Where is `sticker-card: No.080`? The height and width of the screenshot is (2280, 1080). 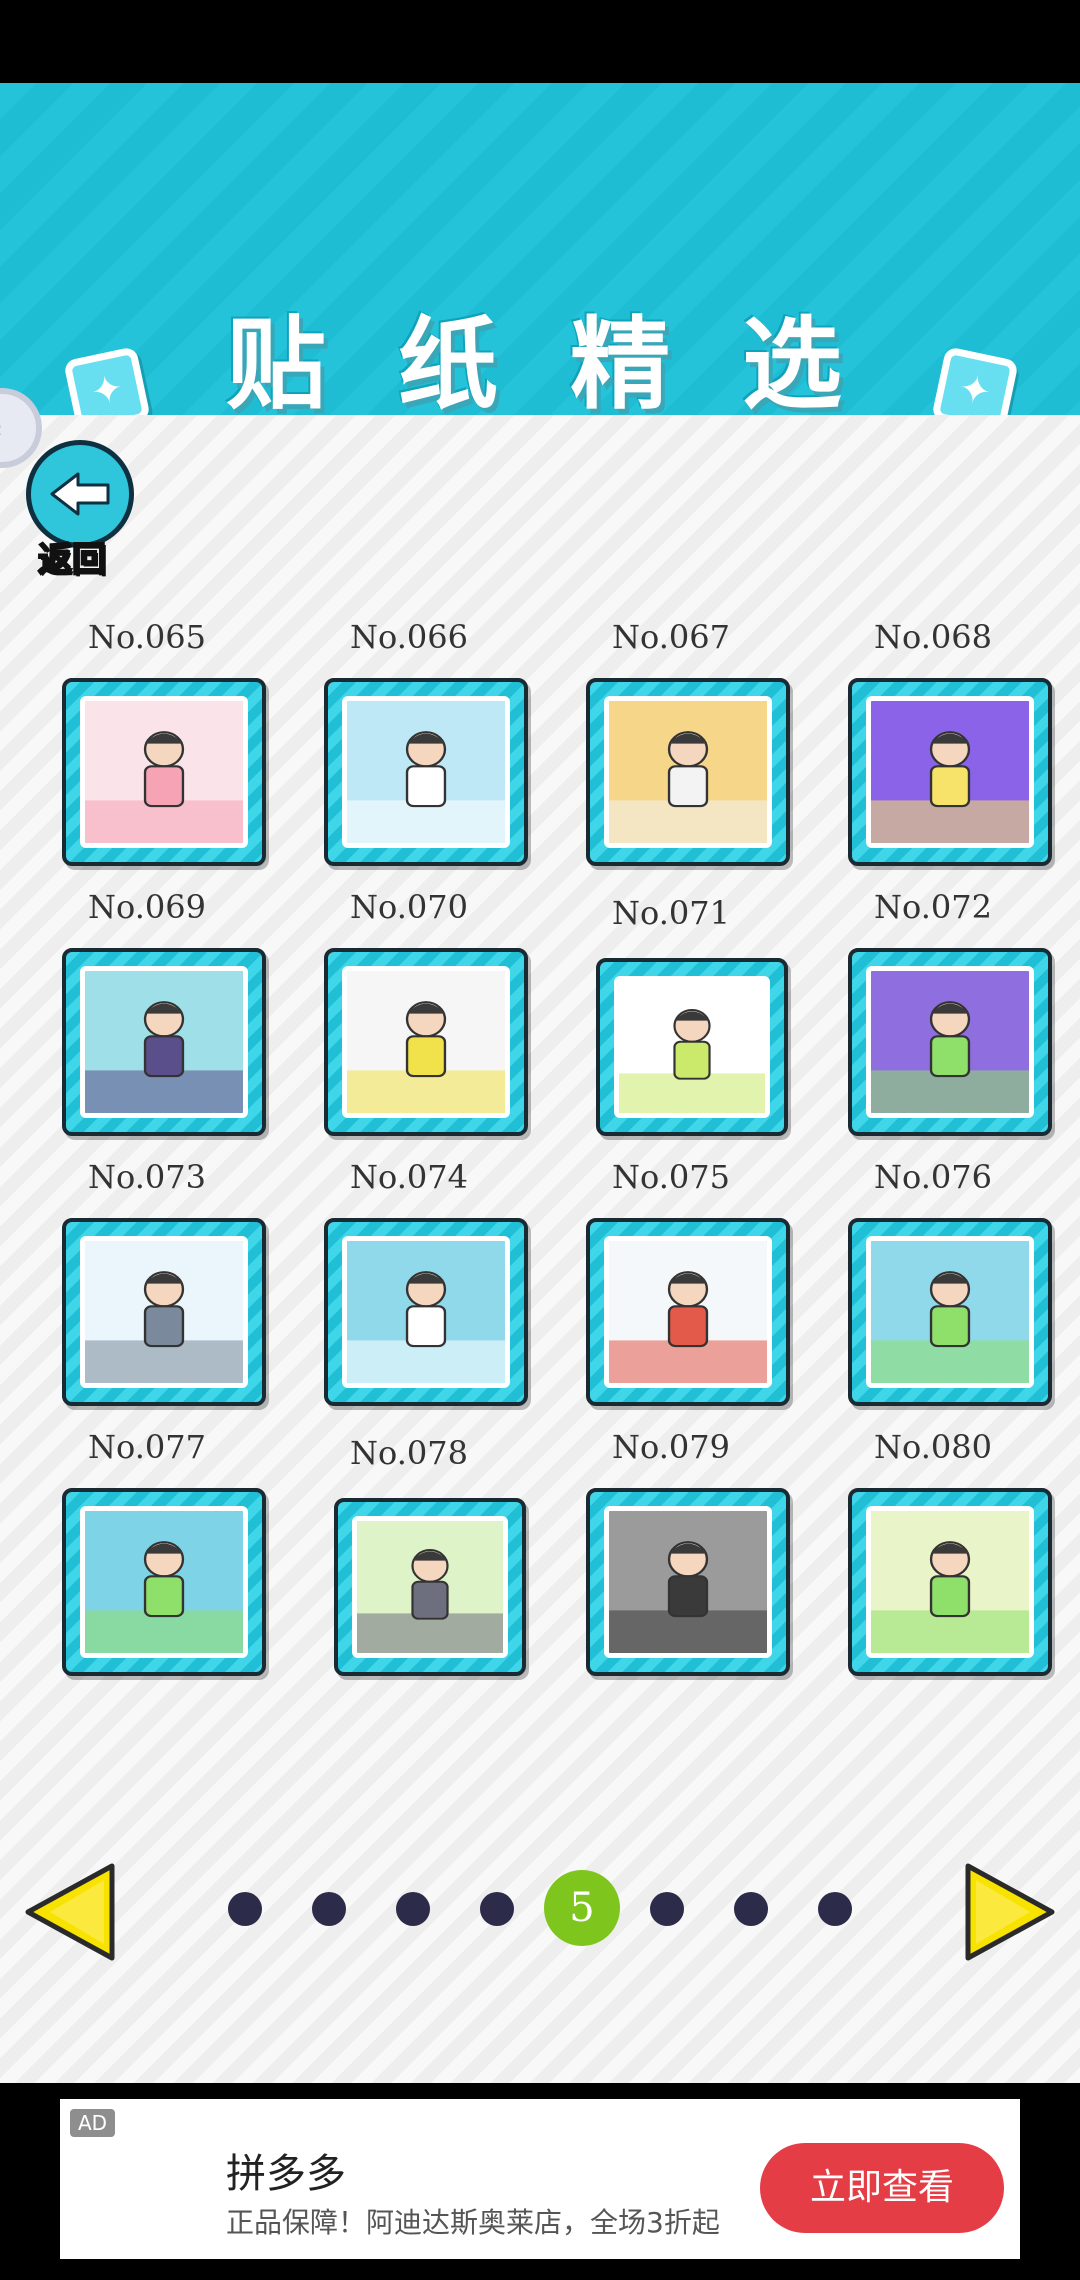 sticker-card: No.080 is located at coordinates (933, 1558).